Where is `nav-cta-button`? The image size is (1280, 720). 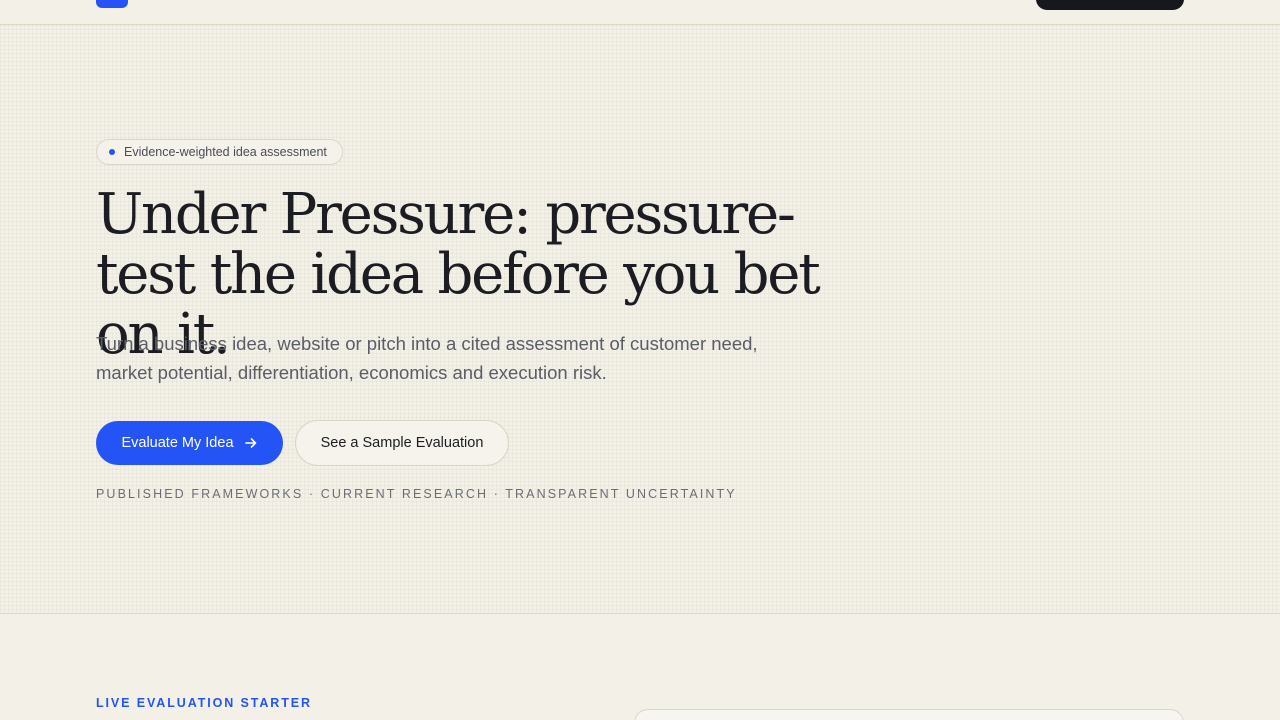
nav-cta-button is located at coordinates (1110, 5).